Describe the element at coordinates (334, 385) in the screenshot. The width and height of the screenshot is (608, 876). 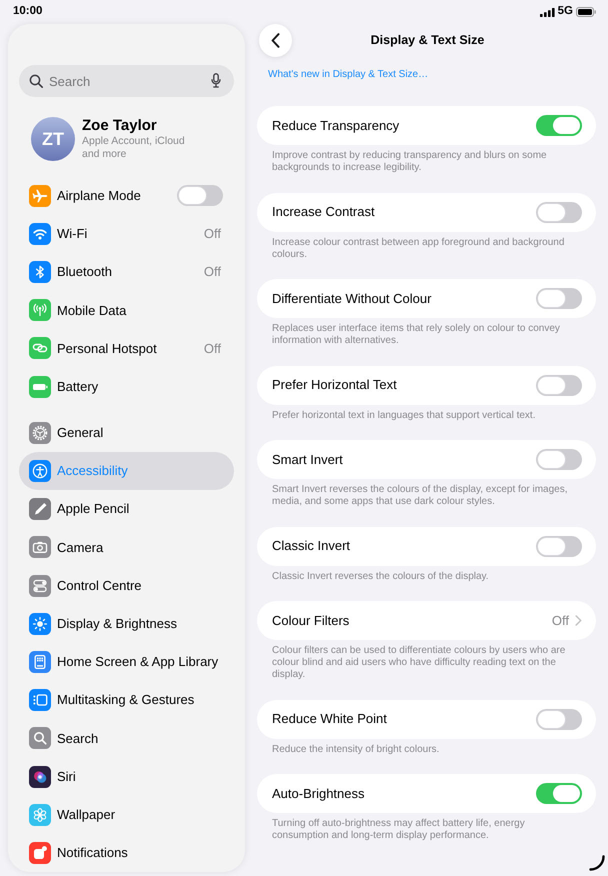
I see `setting-label: Prefer Horizontal Text` at that location.